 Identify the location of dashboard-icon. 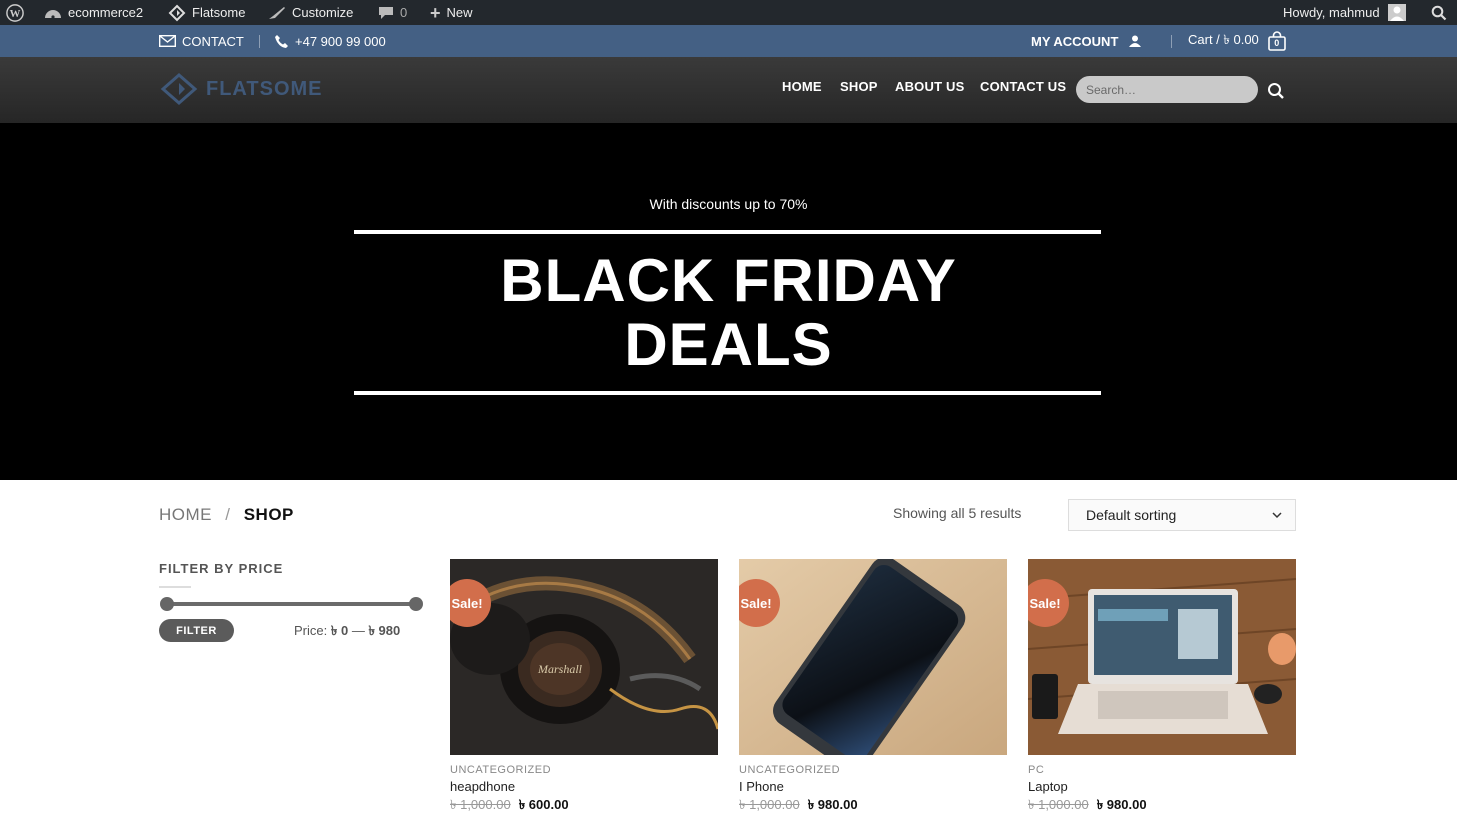
(53, 14).